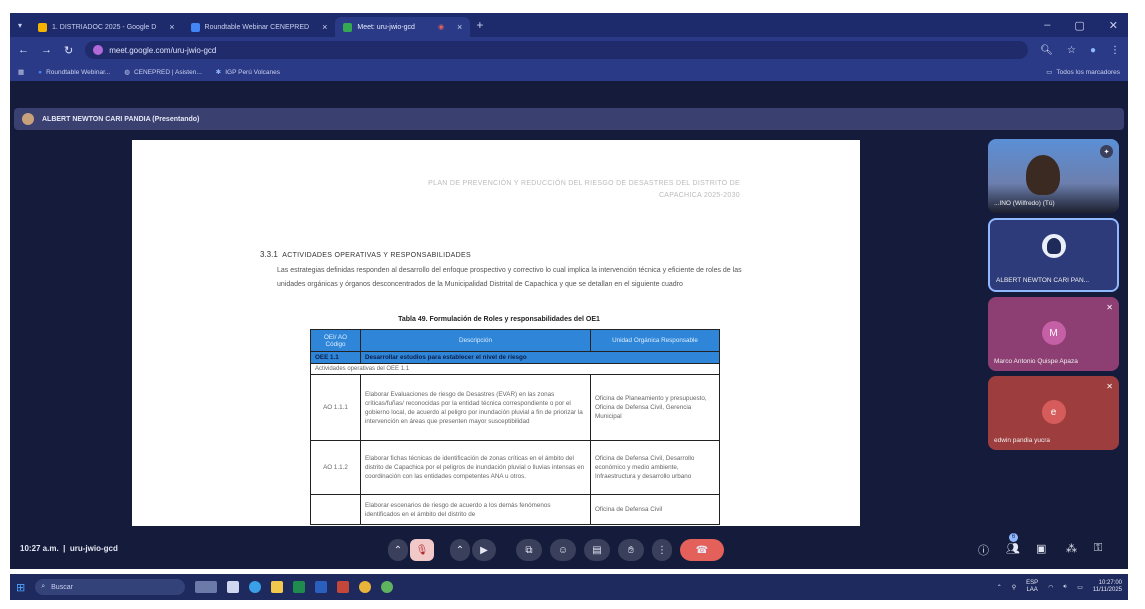 The image size is (1145, 609). I want to click on meeting-details-icon: ⓘ, so click(983, 550).